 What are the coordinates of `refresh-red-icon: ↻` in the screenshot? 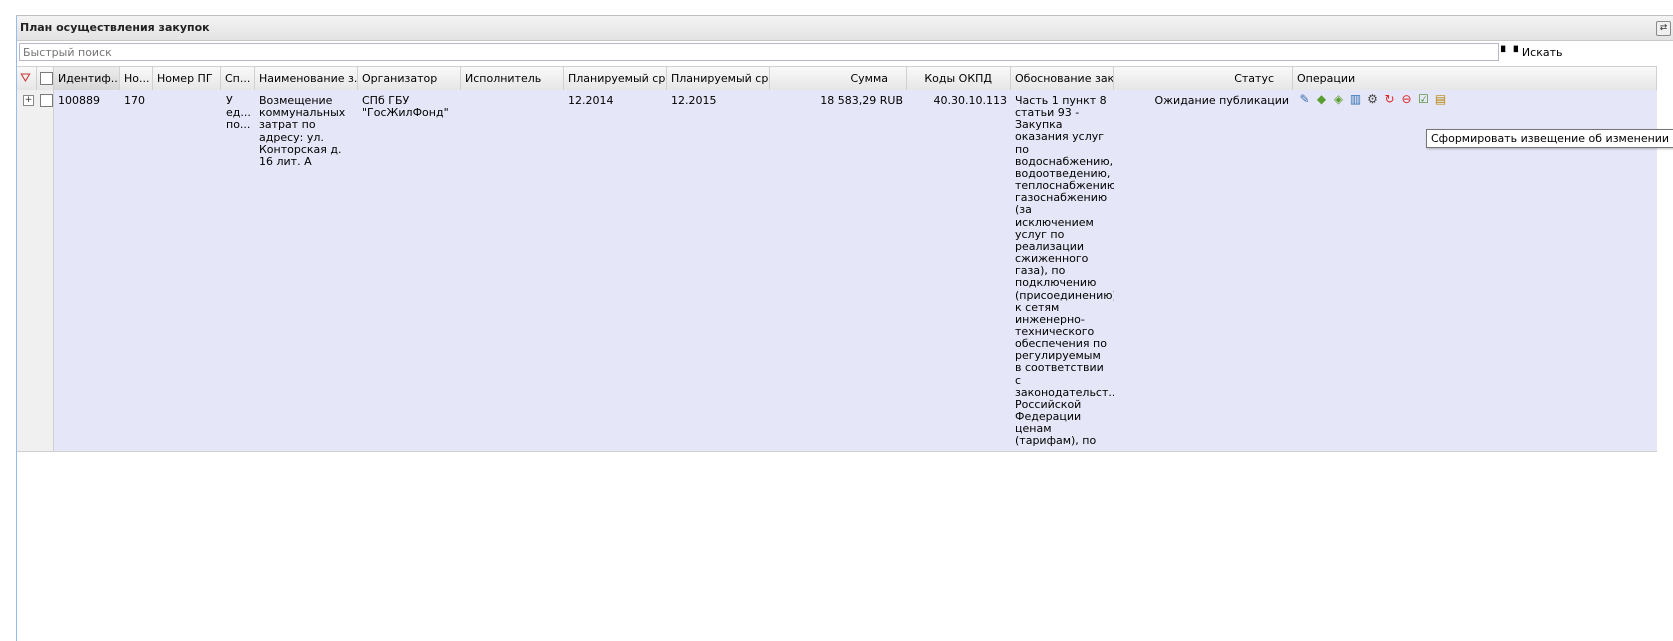 It's located at (1389, 99).